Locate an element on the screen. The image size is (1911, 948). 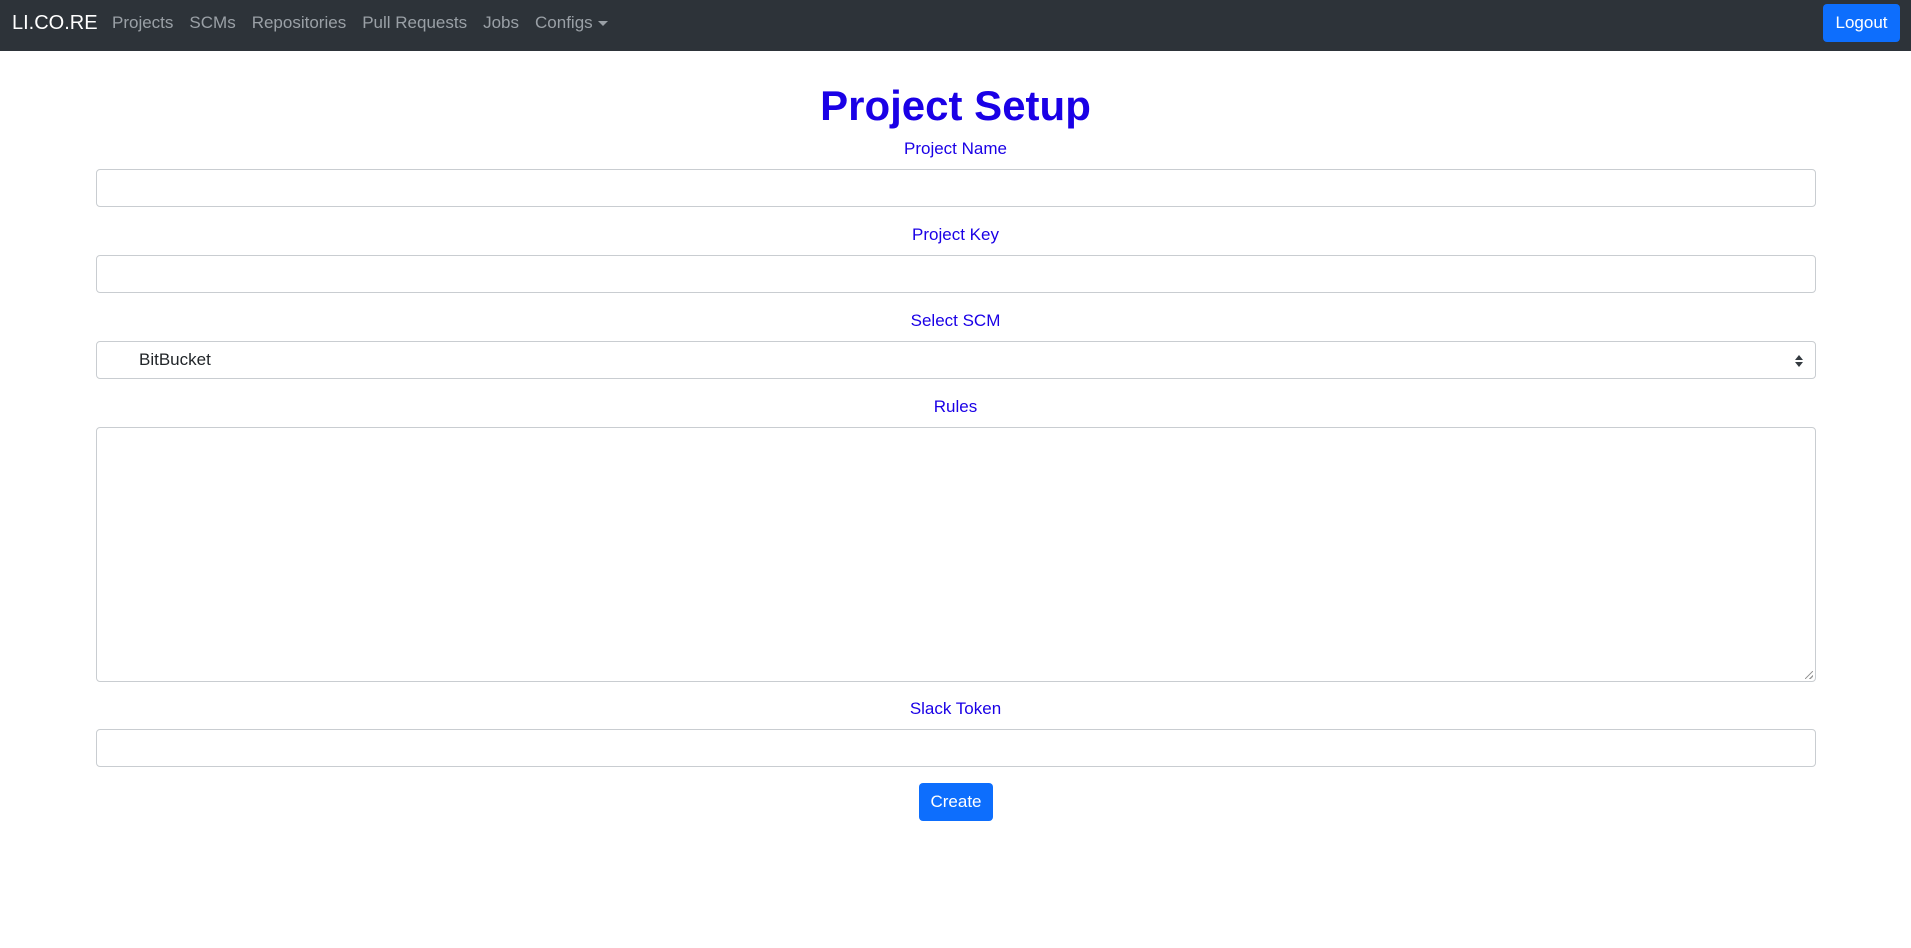
resize-grip-icon is located at coordinates (1809, 675).